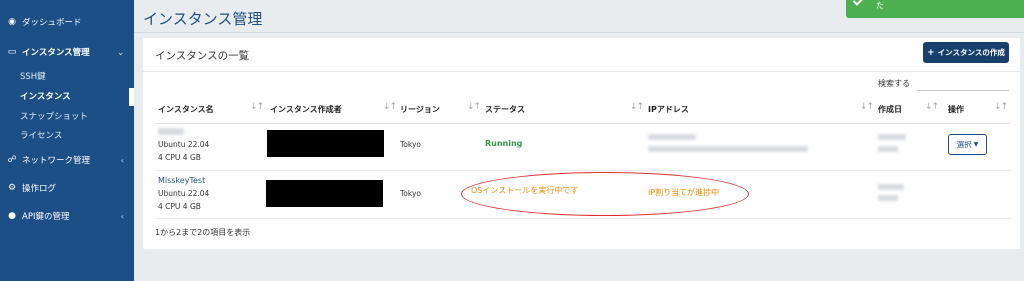 Image resolution: width=1024 pixels, height=281 pixels. I want to click on active-indicator, so click(131, 97).